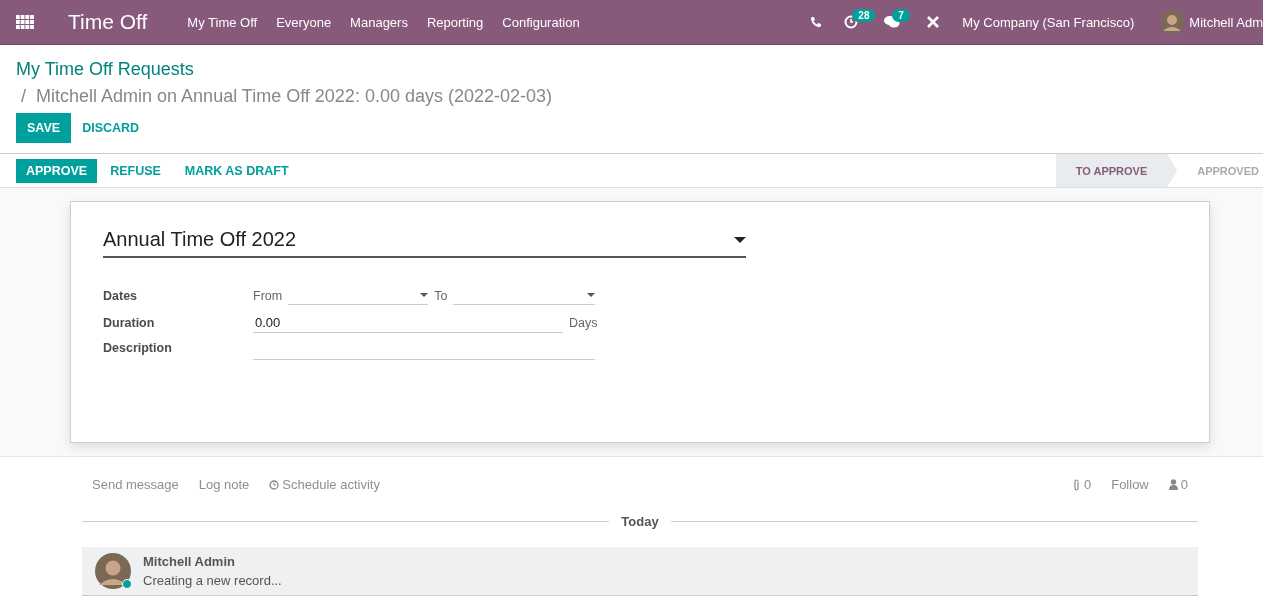 This screenshot has width=1263, height=613. I want to click on field-label: Description, so click(138, 348).